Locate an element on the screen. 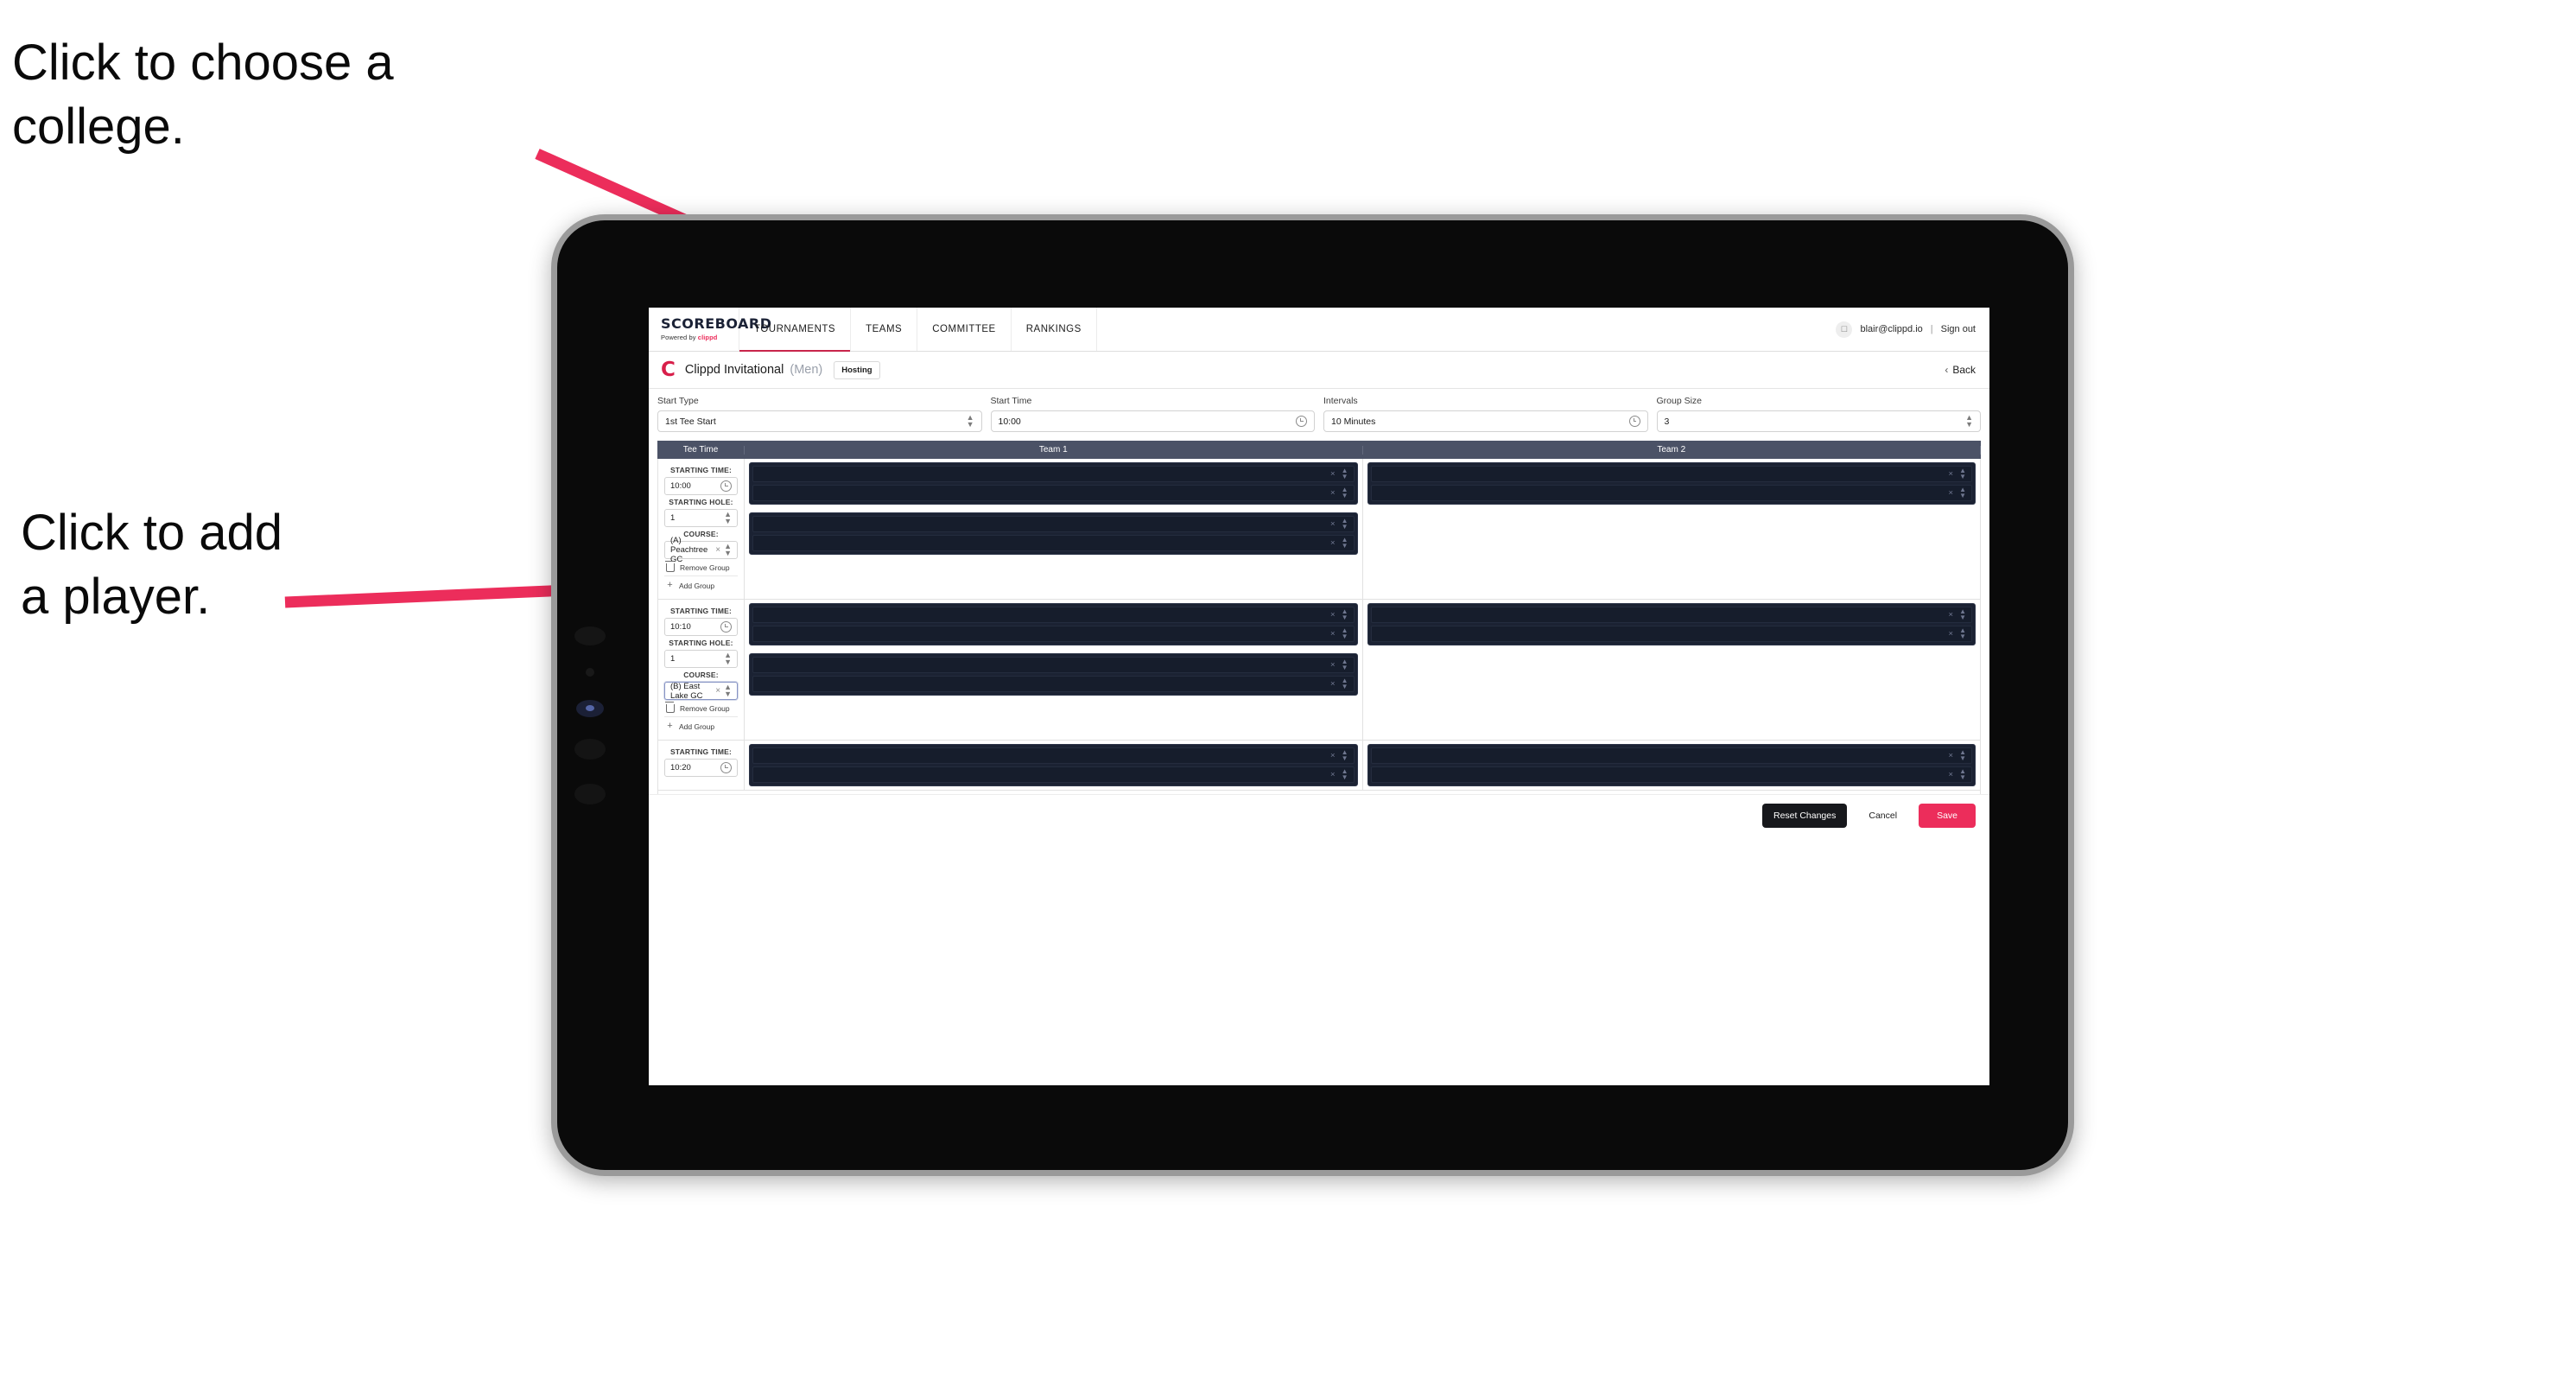 The height and width of the screenshot is (1386, 2576). bezel-speaker-bottom-icon is located at coordinates (590, 794).